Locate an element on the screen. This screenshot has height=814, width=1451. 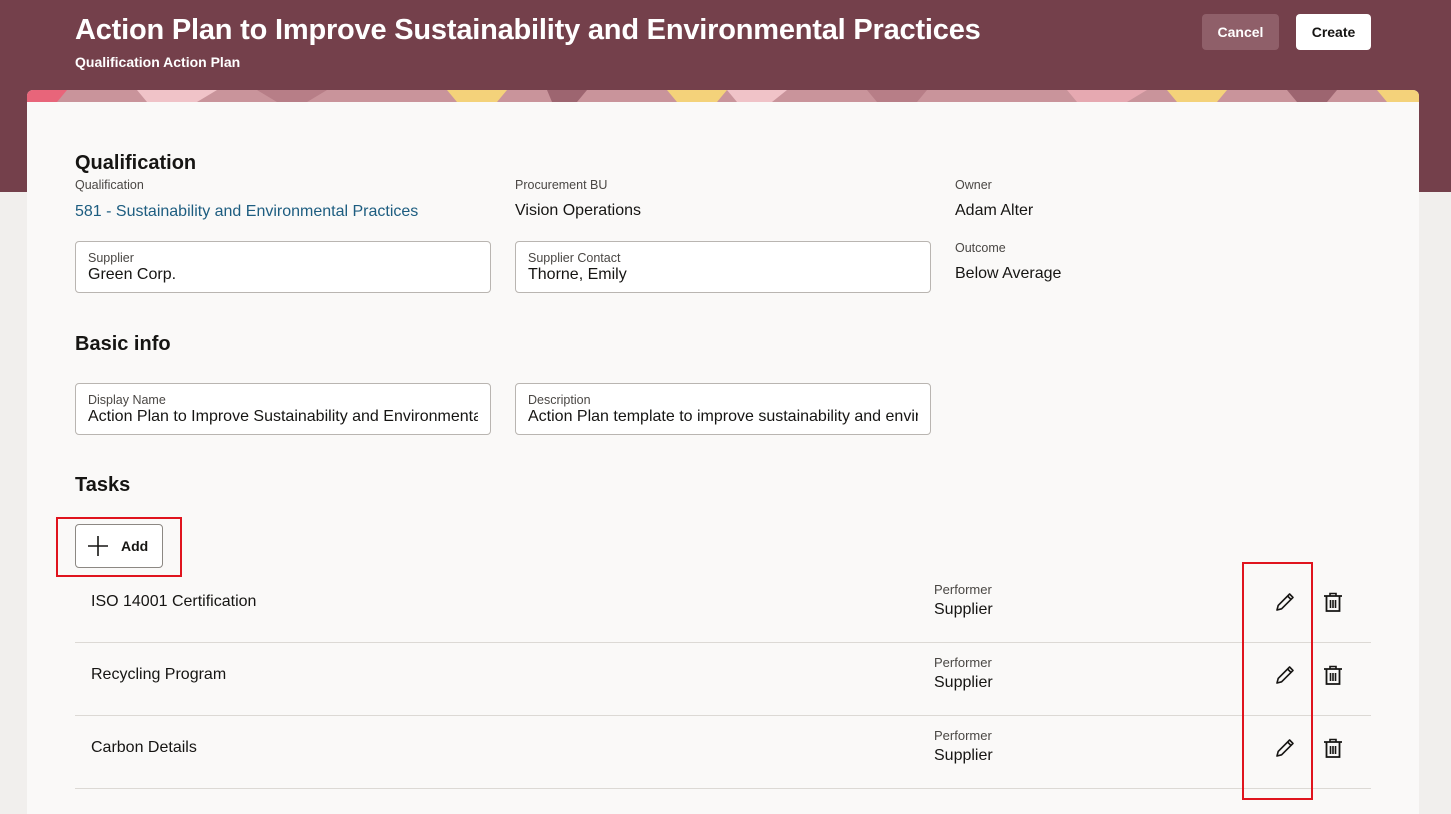
add-task-button-label: Add is located at coordinates (135, 546).